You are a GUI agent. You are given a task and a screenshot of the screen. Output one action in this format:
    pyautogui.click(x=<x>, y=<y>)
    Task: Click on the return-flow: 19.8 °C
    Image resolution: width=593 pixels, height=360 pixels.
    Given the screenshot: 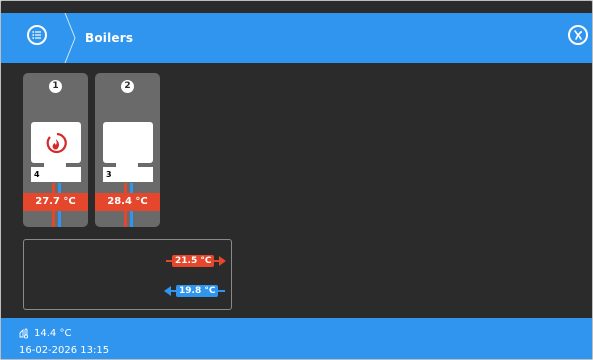 What is the action you would take?
    pyautogui.click(x=195, y=290)
    